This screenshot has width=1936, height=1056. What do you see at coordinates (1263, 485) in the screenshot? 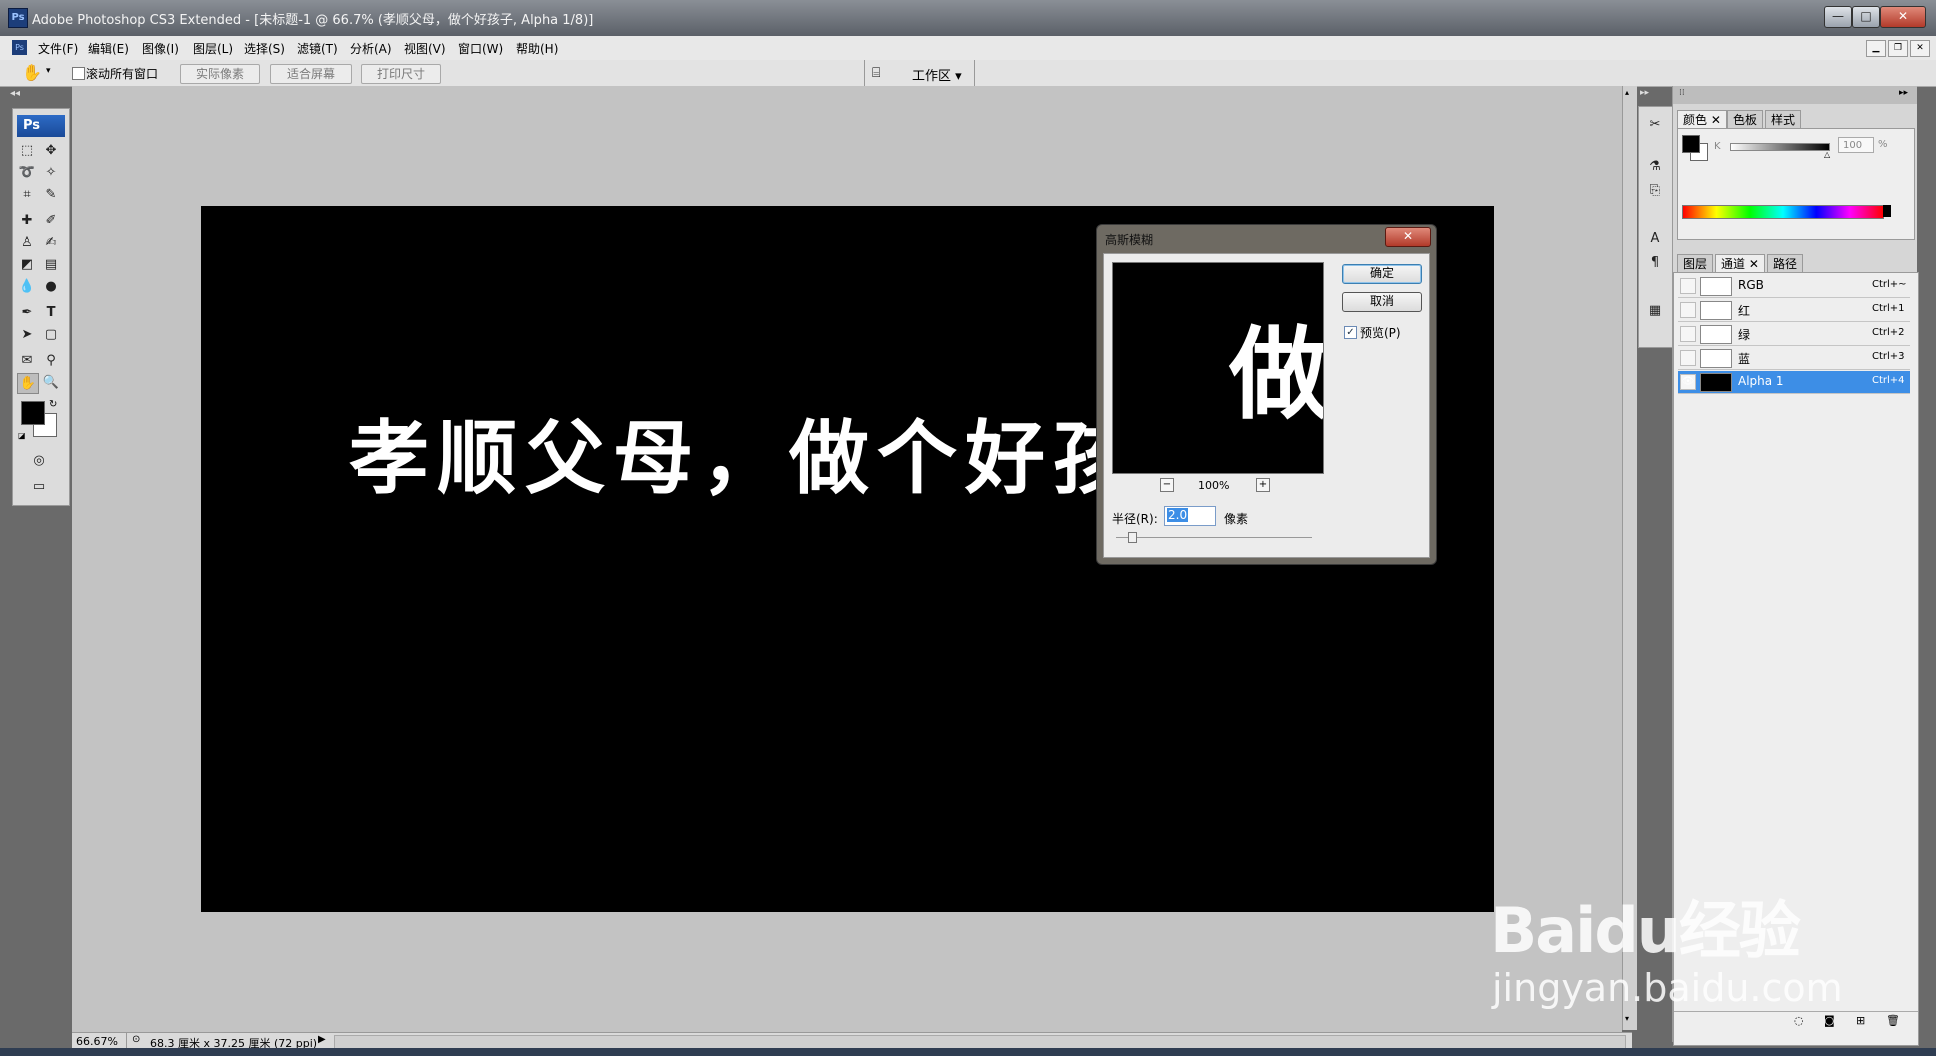
I see `zoom-in-button: +` at bounding box center [1263, 485].